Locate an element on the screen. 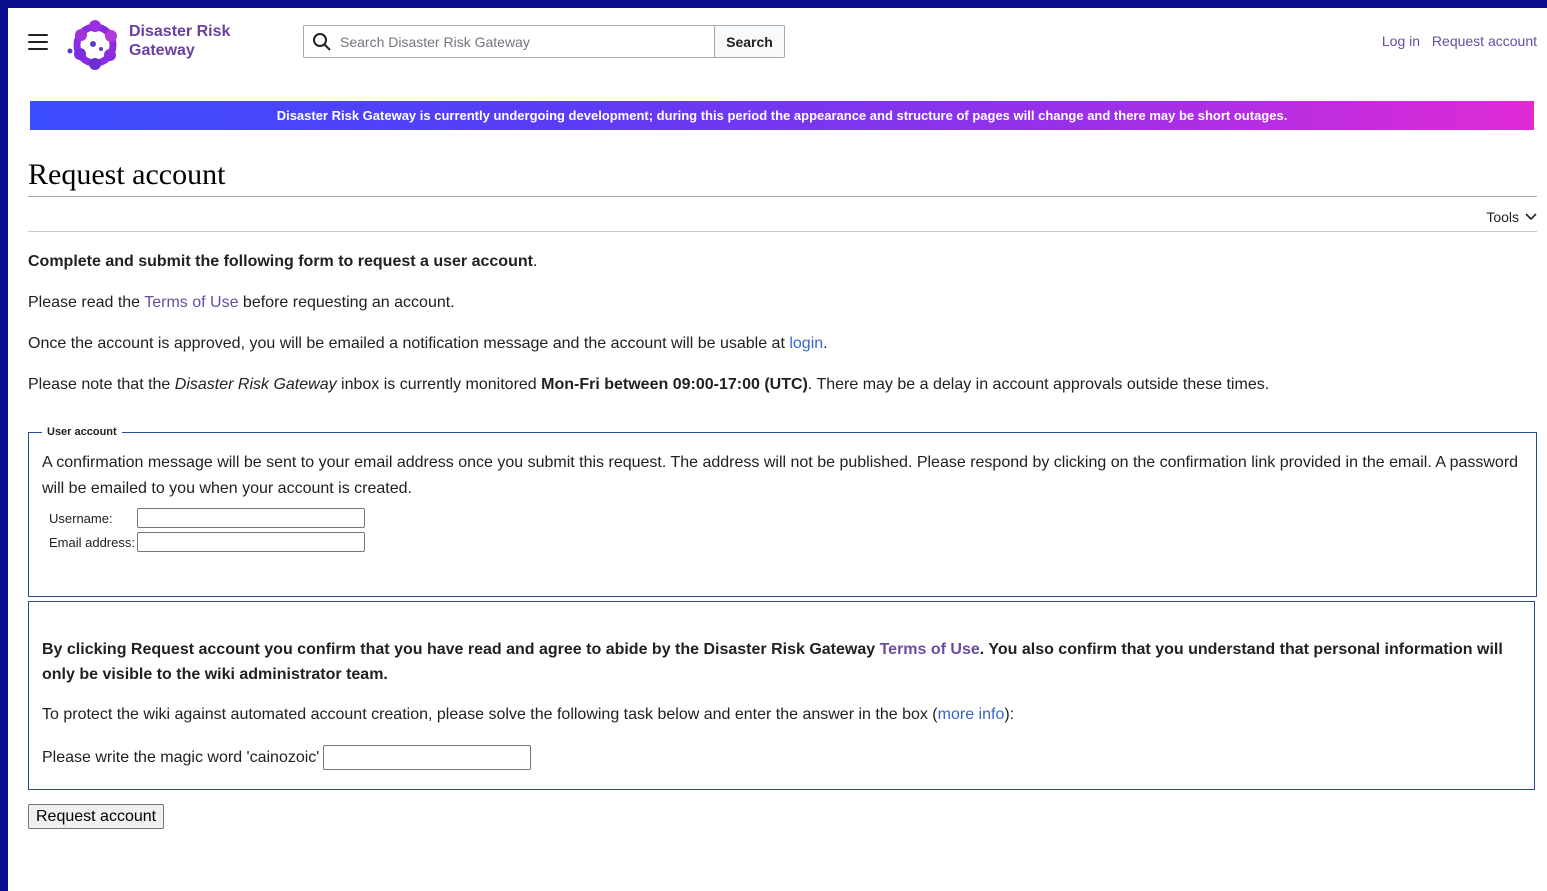 This screenshot has height=891, width=1547. search-box: Search is located at coordinates (544, 41).